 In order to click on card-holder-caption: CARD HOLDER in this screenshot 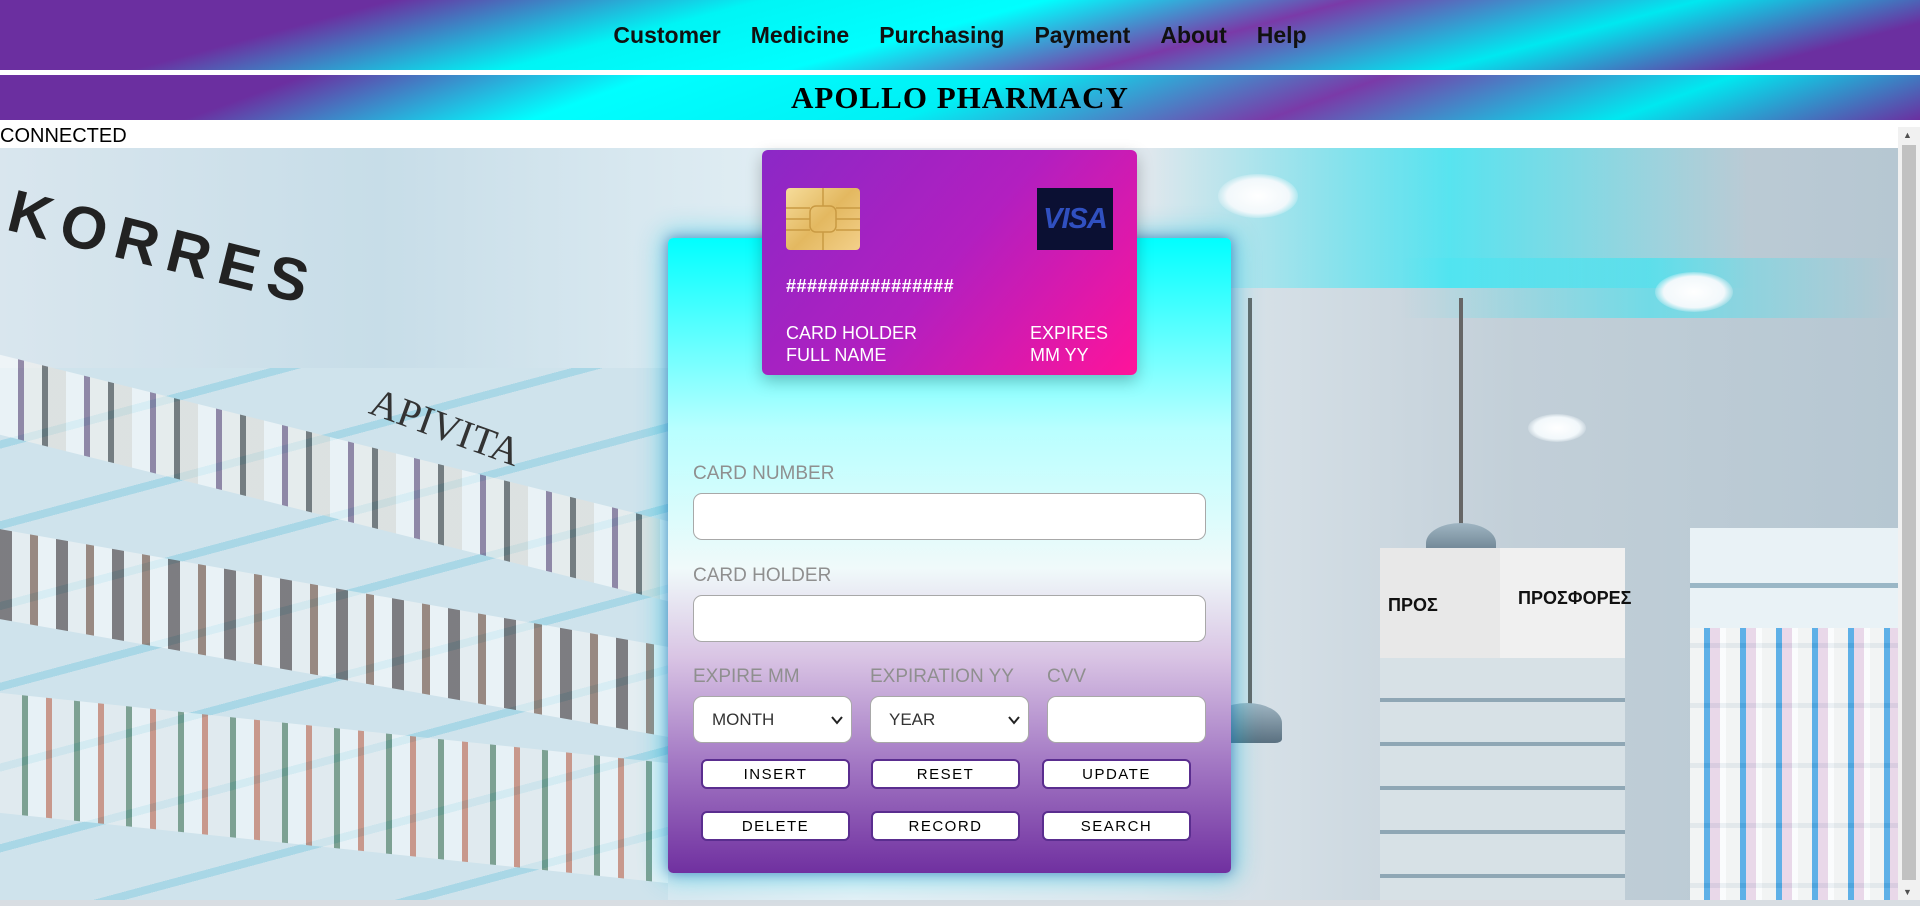, I will do `click(852, 333)`.